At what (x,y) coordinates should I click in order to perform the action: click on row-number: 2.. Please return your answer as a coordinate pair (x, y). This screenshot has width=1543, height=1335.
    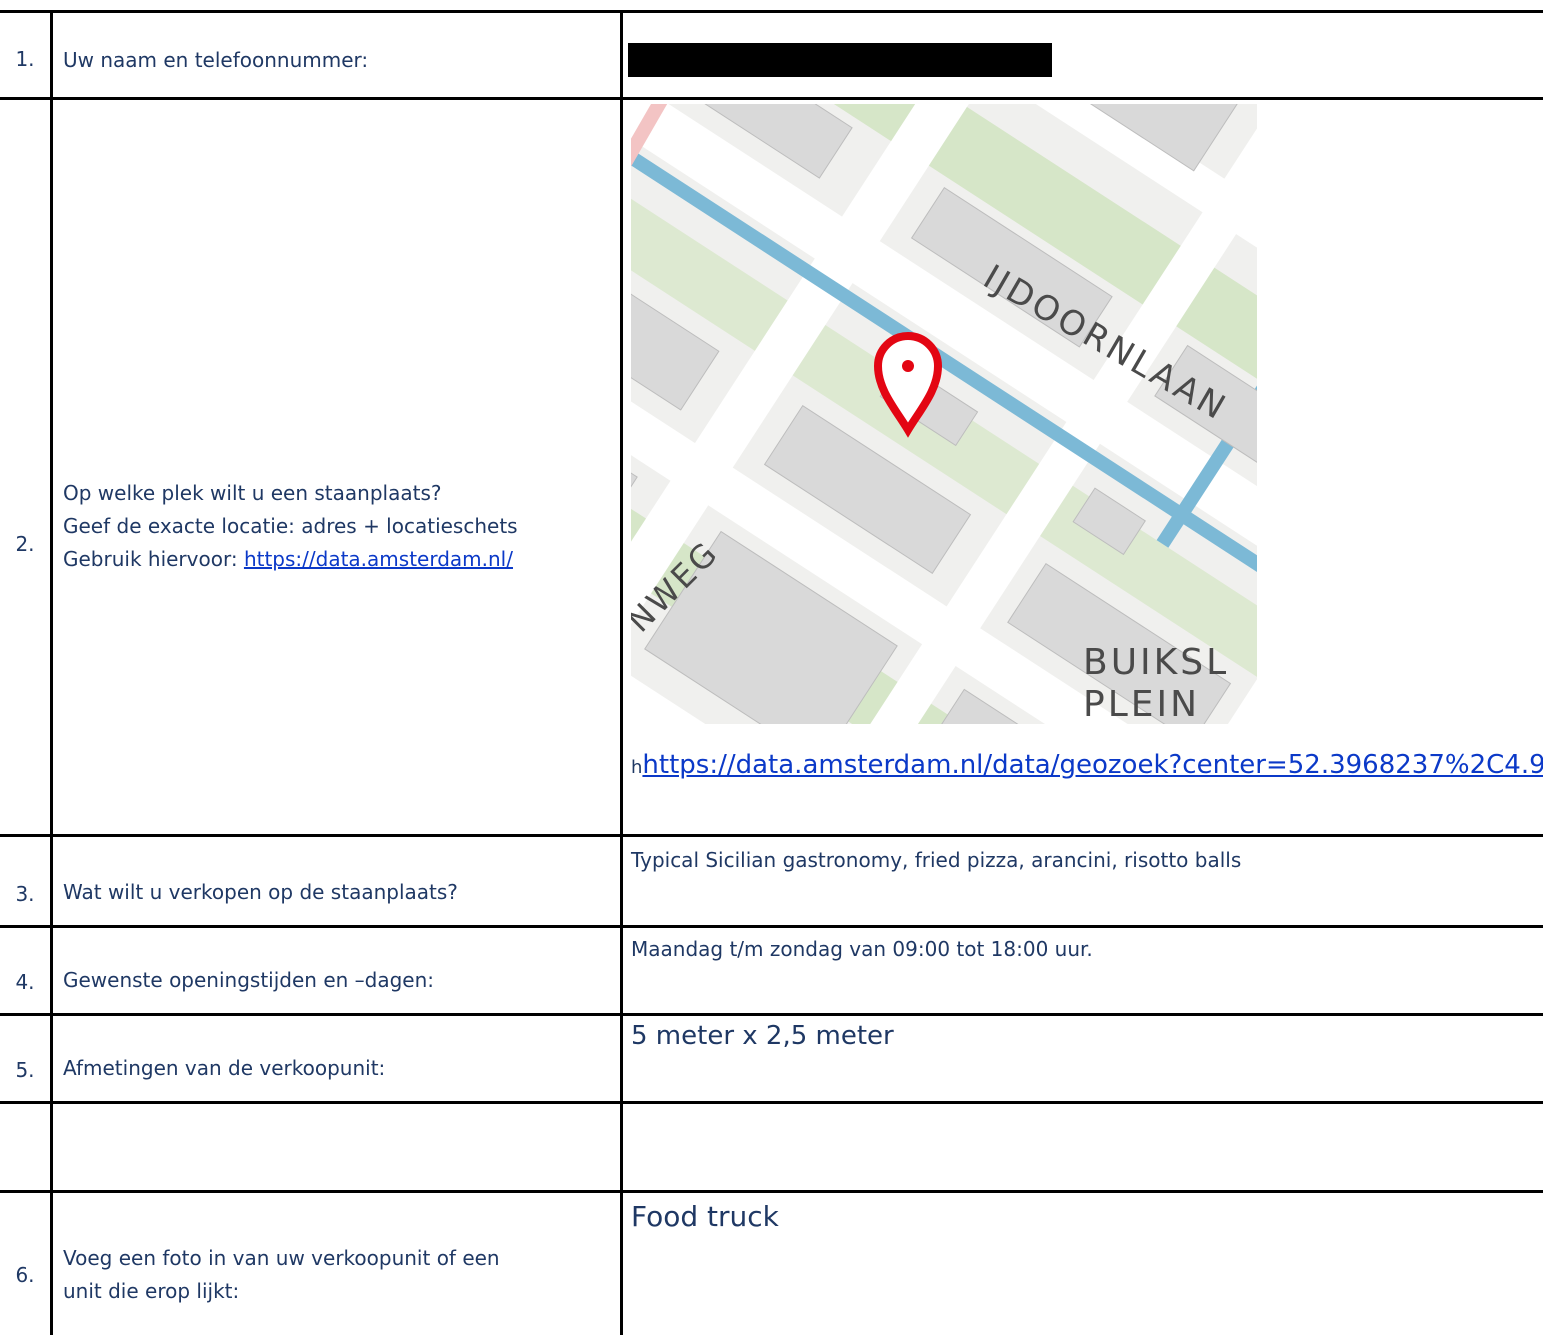
    Looking at the image, I should click on (25, 544).